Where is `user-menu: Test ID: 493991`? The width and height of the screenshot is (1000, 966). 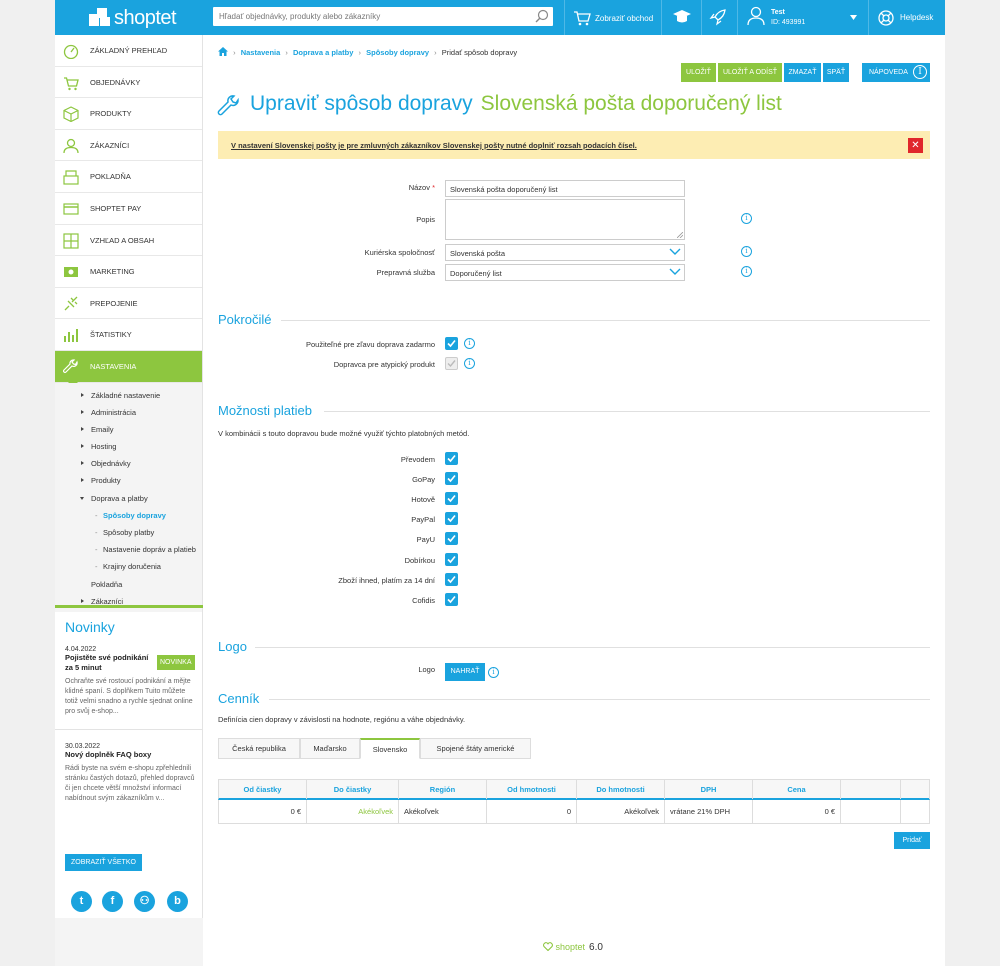 user-menu: Test ID: 493991 is located at coordinates (804, 17).